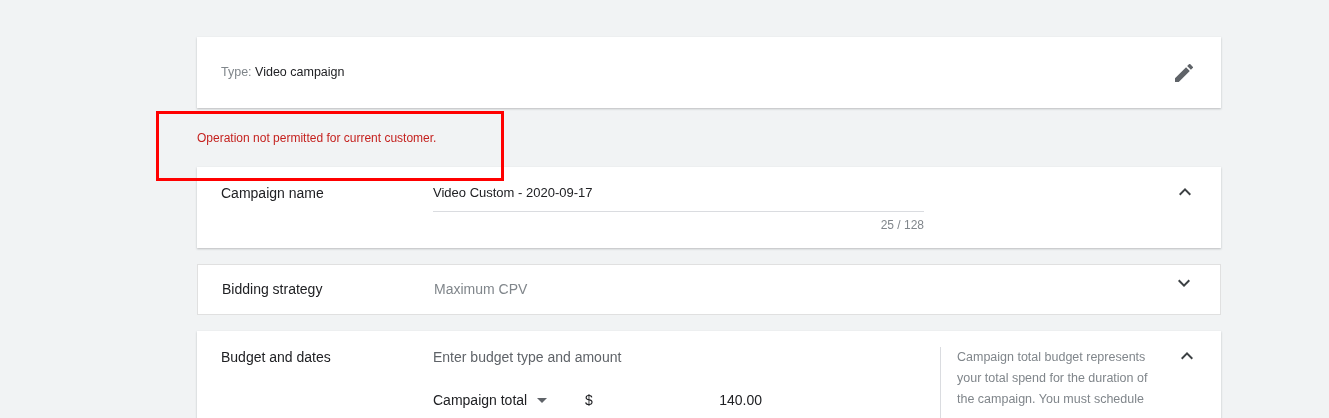  What do you see at coordinates (276, 357) in the screenshot?
I see `section-title: Budget and dates` at bounding box center [276, 357].